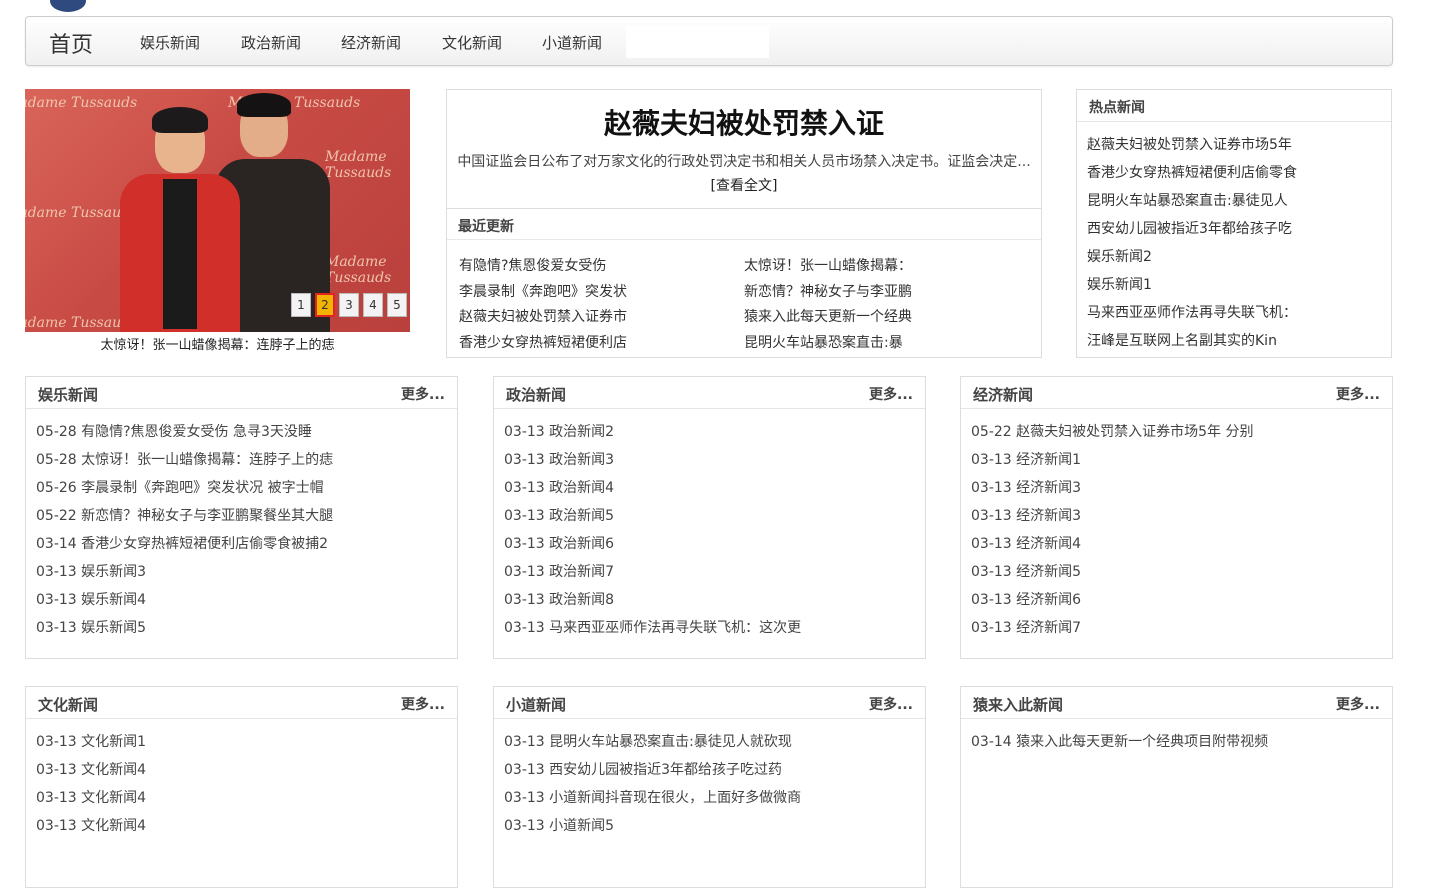  Describe the element at coordinates (1192, 172) in the screenshot. I see `hot-news-link: 香港少女穿热裤短裙便利店偷零食` at that location.